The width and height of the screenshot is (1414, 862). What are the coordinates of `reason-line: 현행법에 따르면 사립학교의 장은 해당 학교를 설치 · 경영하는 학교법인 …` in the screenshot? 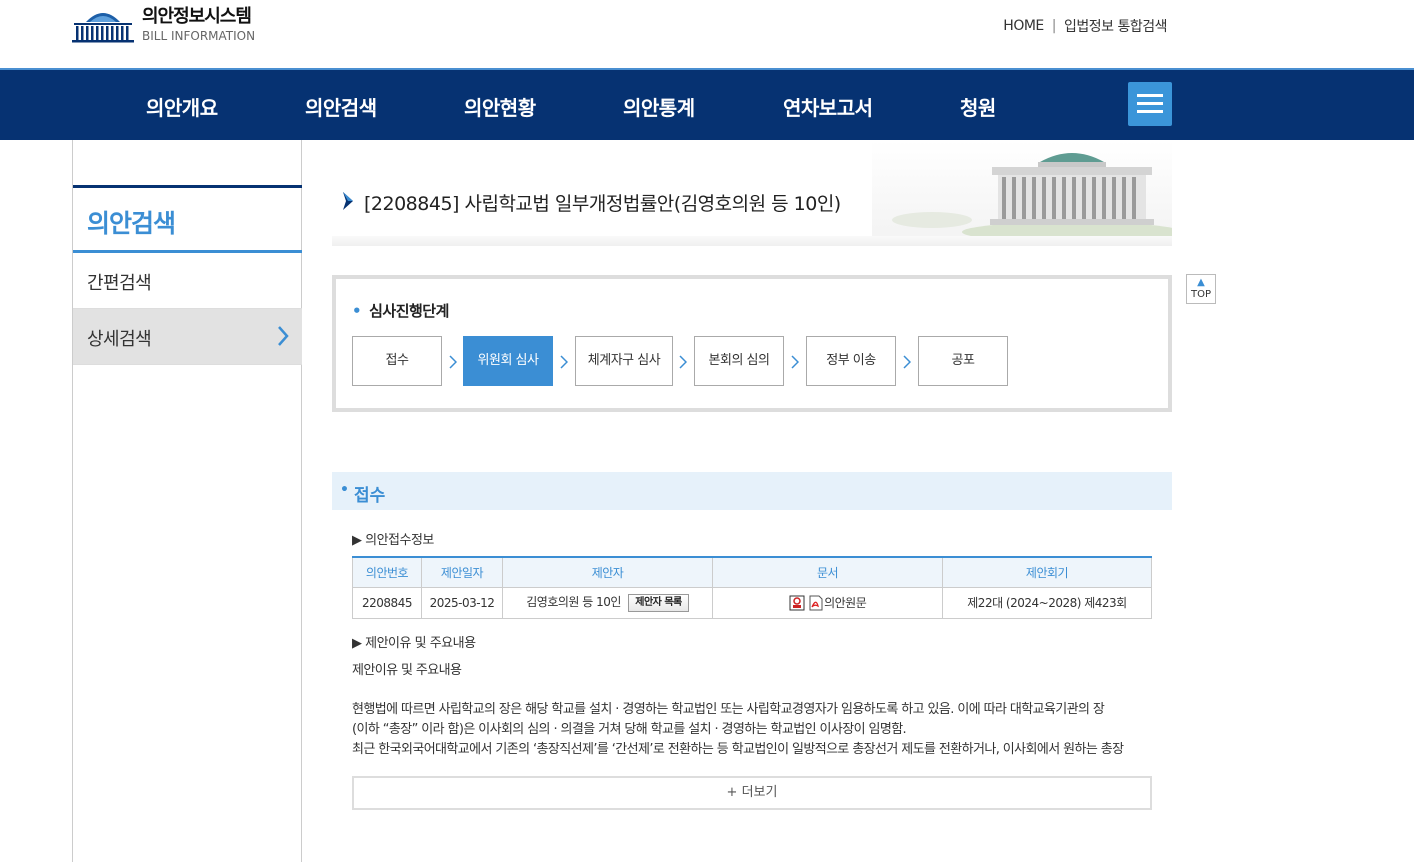 It's located at (728, 709).